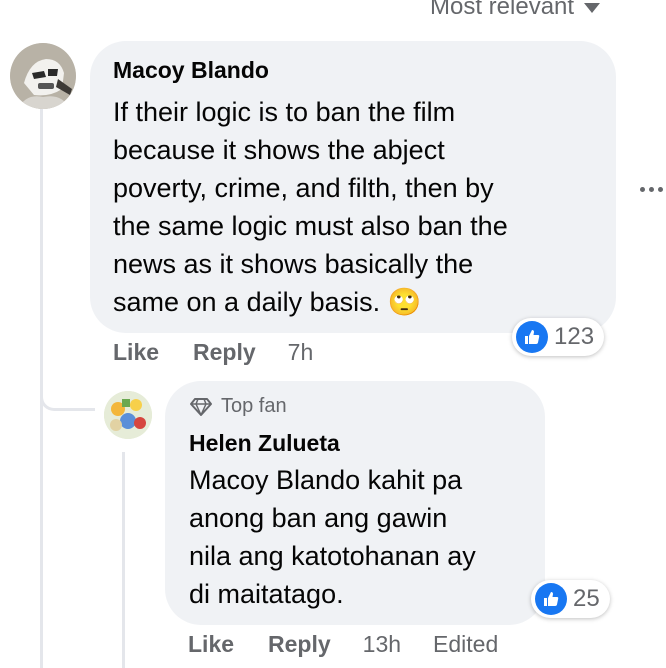 This screenshot has height=668, width=666. Describe the element at coordinates (293, 264) in the screenshot. I see `comment-line: news as it shows basically the` at that location.